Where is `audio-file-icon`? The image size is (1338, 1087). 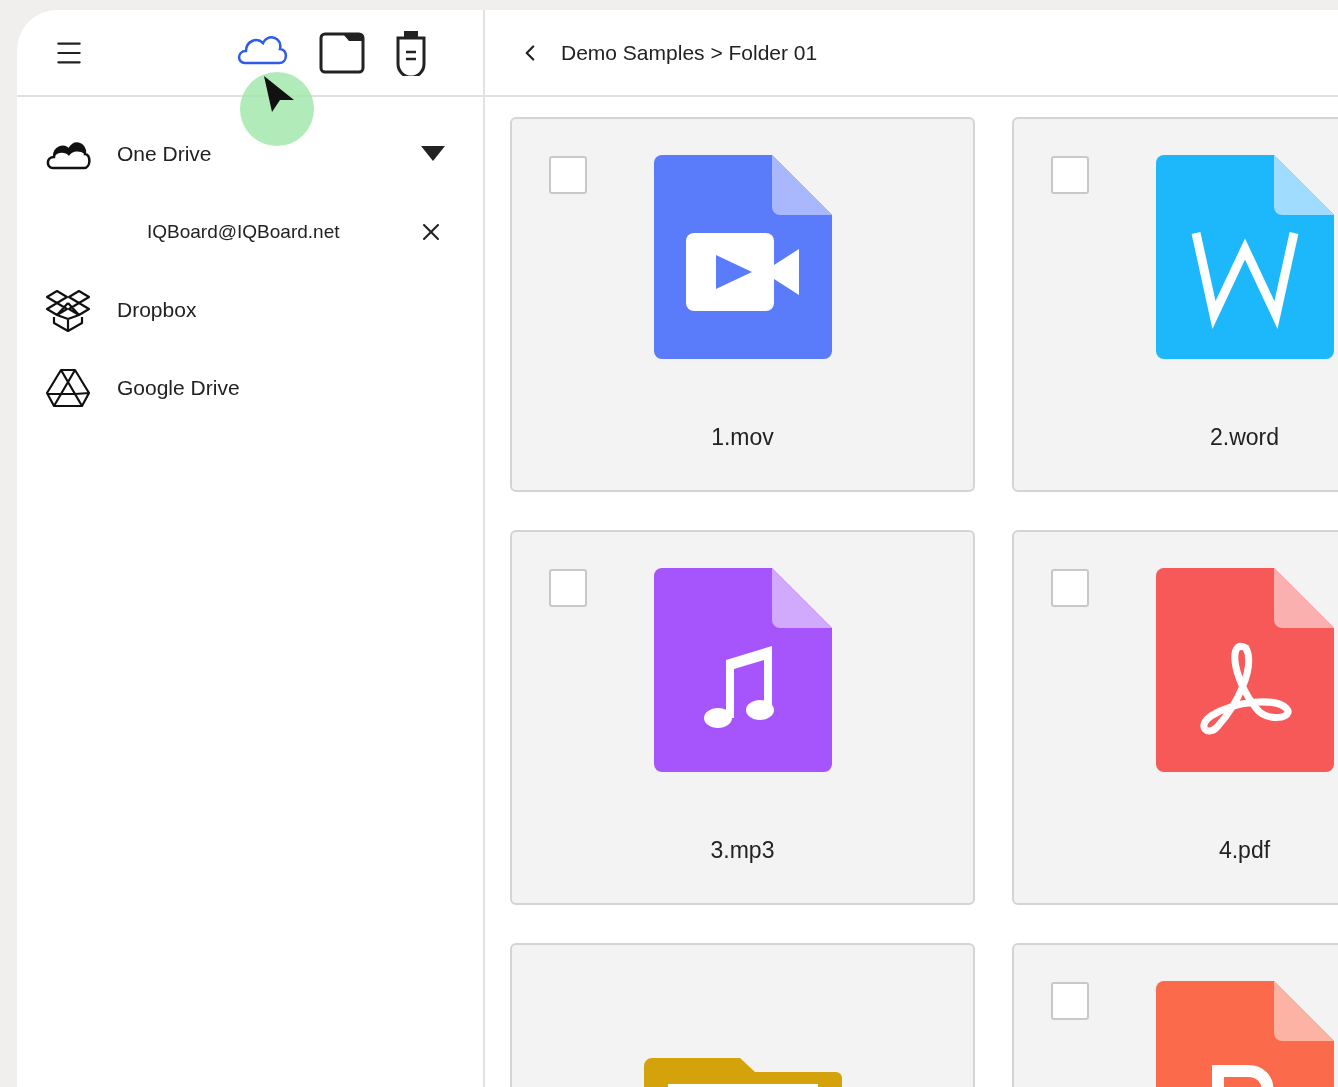
audio-file-icon is located at coordinates (742, 670).